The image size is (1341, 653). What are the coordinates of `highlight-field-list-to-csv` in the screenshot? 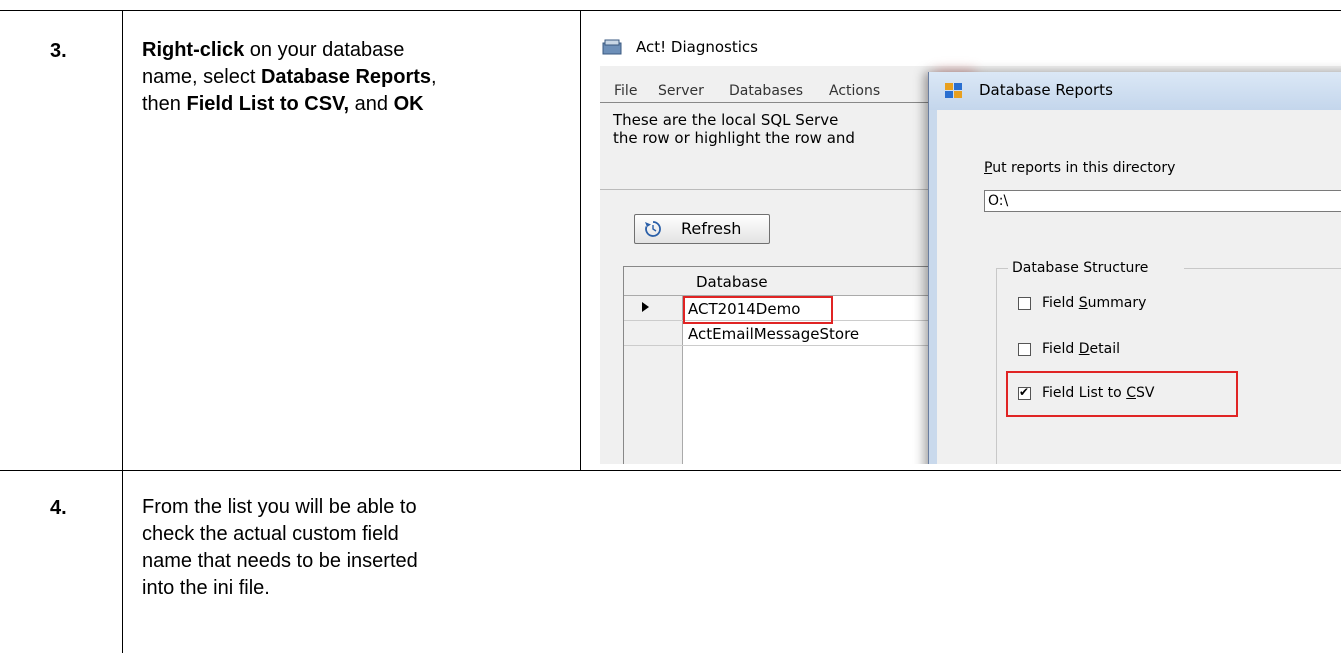 It's located at (1122, 394).